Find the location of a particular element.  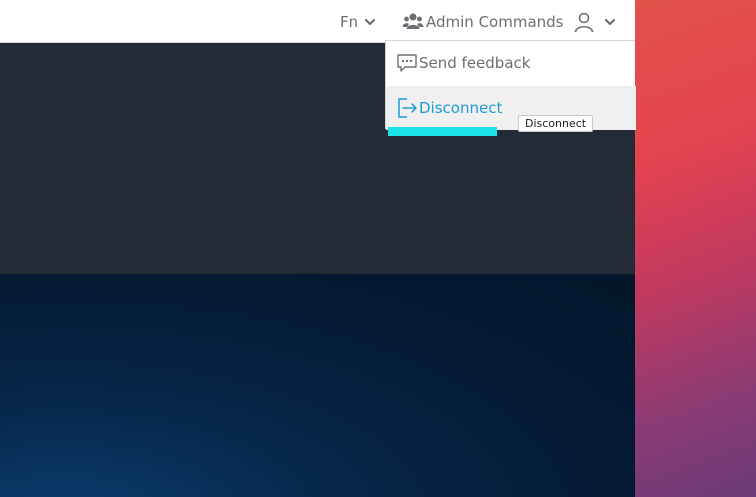

disconnect-label: Disconnect is located at coordinates (461, 108).